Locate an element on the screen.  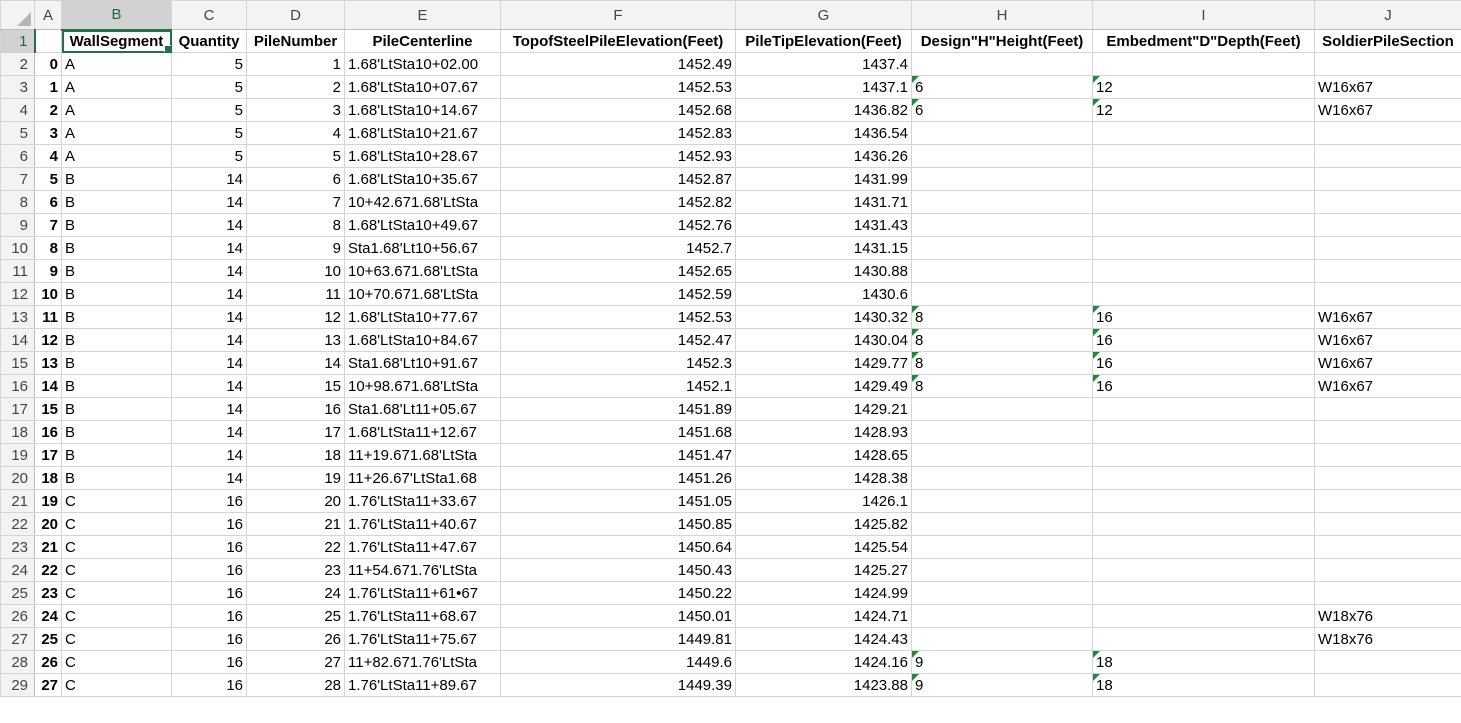
cell: 1452.59 is located at coordinates (618, 294).